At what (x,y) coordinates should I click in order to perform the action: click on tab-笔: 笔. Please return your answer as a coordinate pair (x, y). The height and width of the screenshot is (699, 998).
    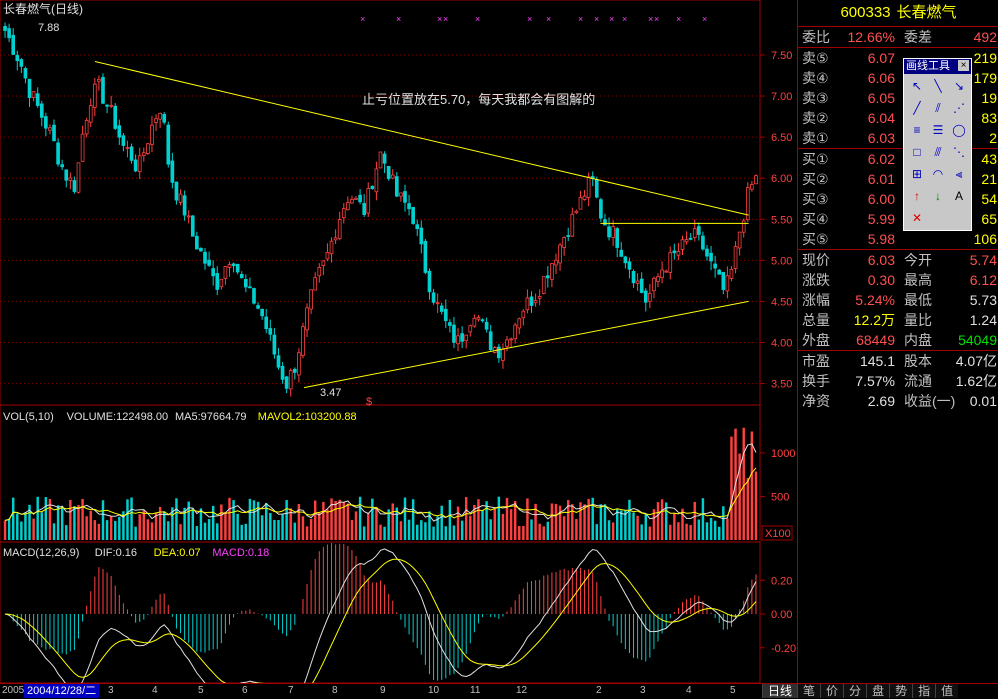
    Looking at the image, I should click on (809, 691).